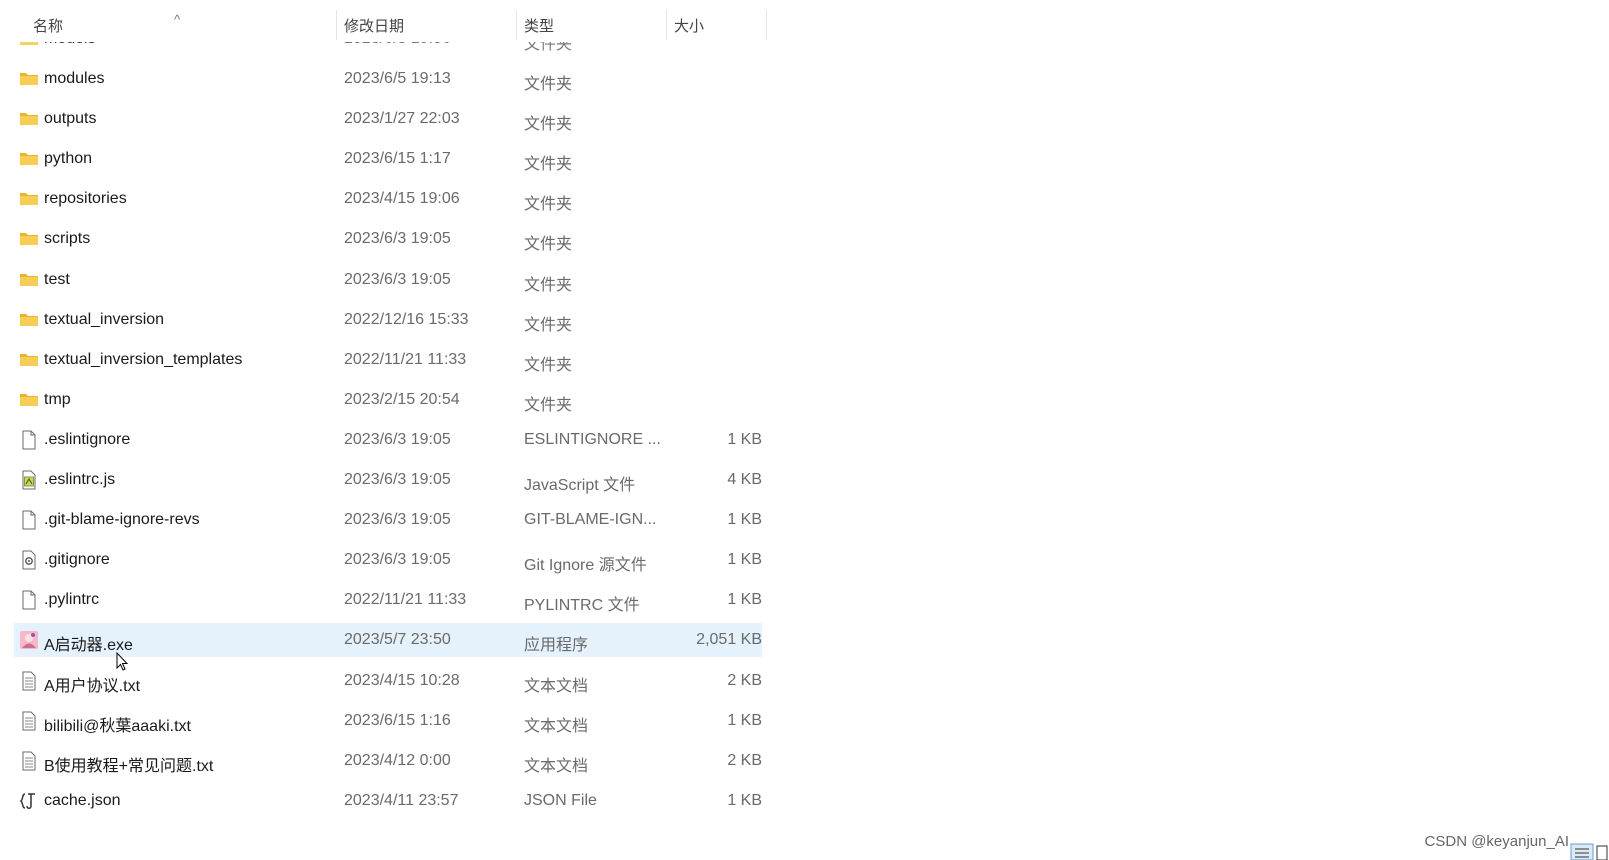 The width and height of the screenshot is (1609, 860). What do you see at coordinates (77, 560) in the screenshot?
I see `item-name: .gitignore` at bounding box center [77, 560].